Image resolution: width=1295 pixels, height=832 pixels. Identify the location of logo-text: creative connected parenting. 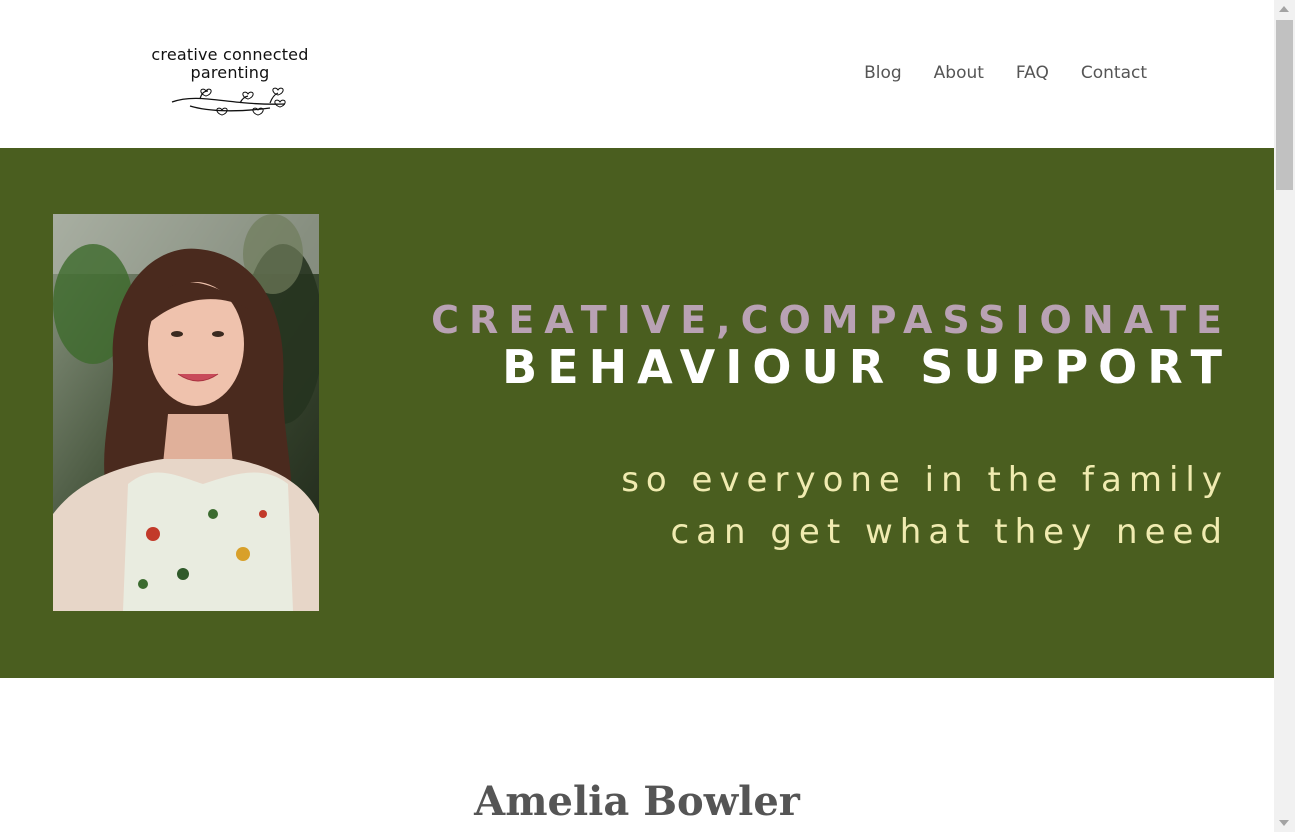
(230, 64).